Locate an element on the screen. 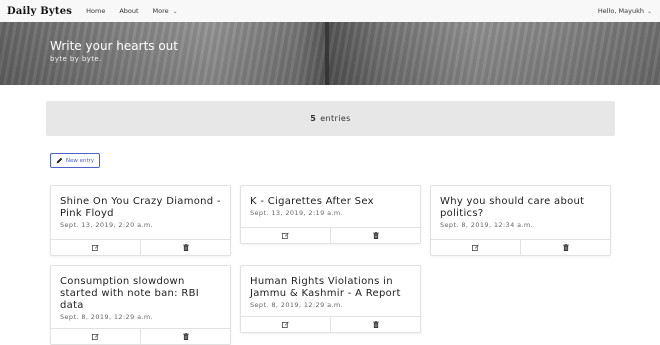  entries-count-bar: 5 entries is located at coordinates (330, 118).